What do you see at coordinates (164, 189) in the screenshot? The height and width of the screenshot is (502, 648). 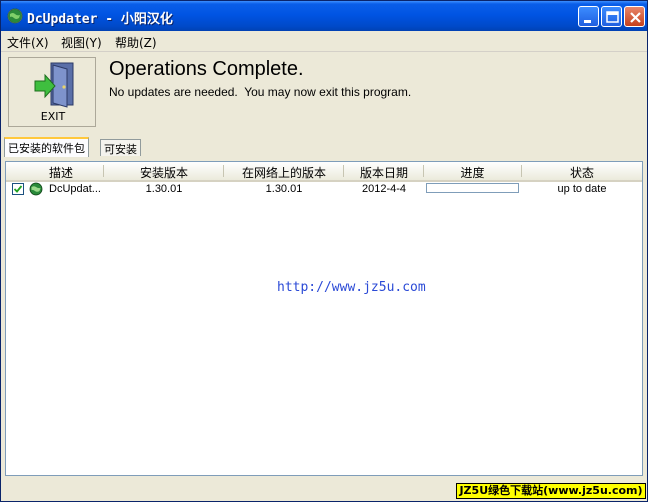 I see `installed-version: 1.30.01` at bounding box center [164, 189].